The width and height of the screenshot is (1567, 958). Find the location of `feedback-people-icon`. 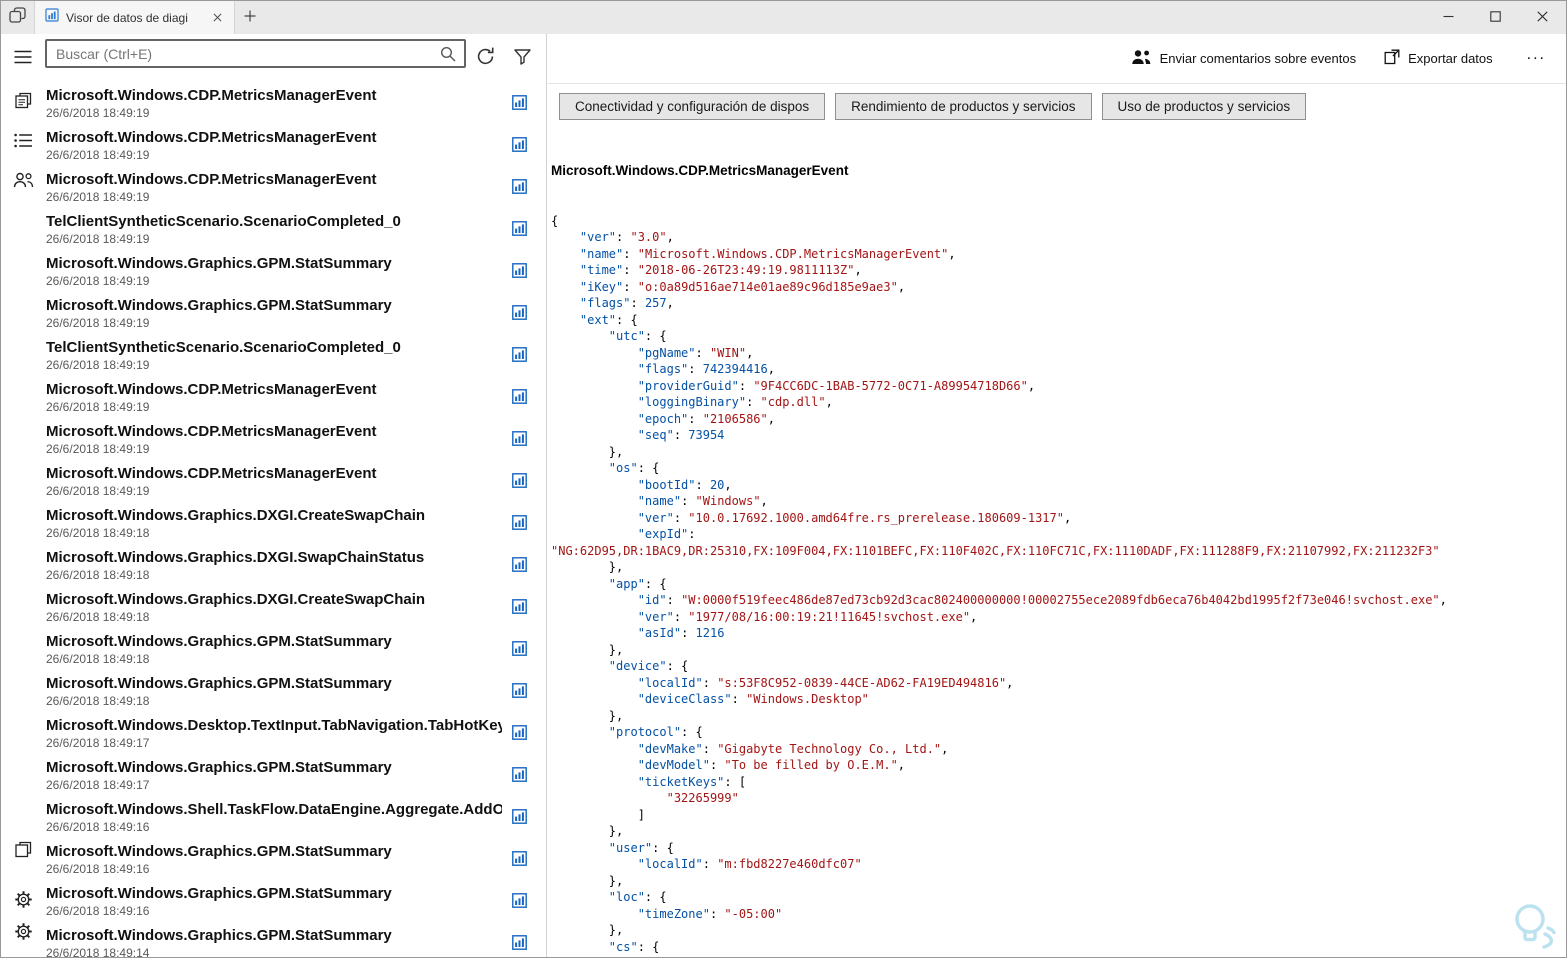

feedback-people-icon is located at coordinates (23, 180).